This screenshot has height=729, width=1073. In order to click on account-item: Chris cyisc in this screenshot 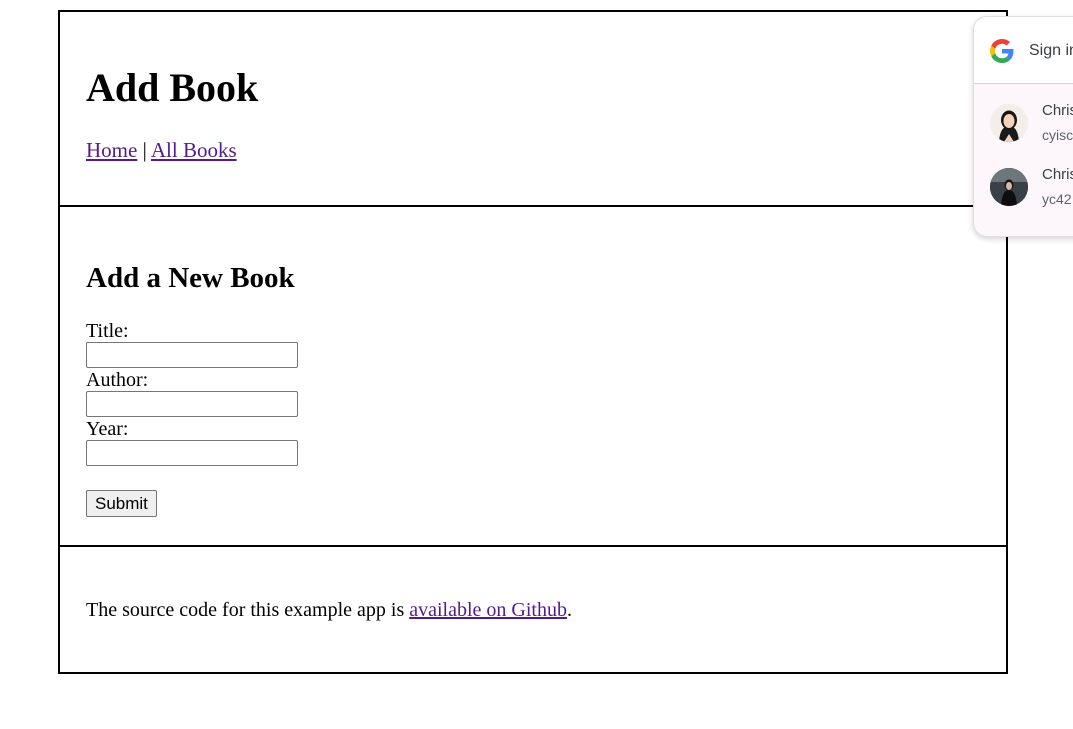, I will do `click(1023, 116)`.